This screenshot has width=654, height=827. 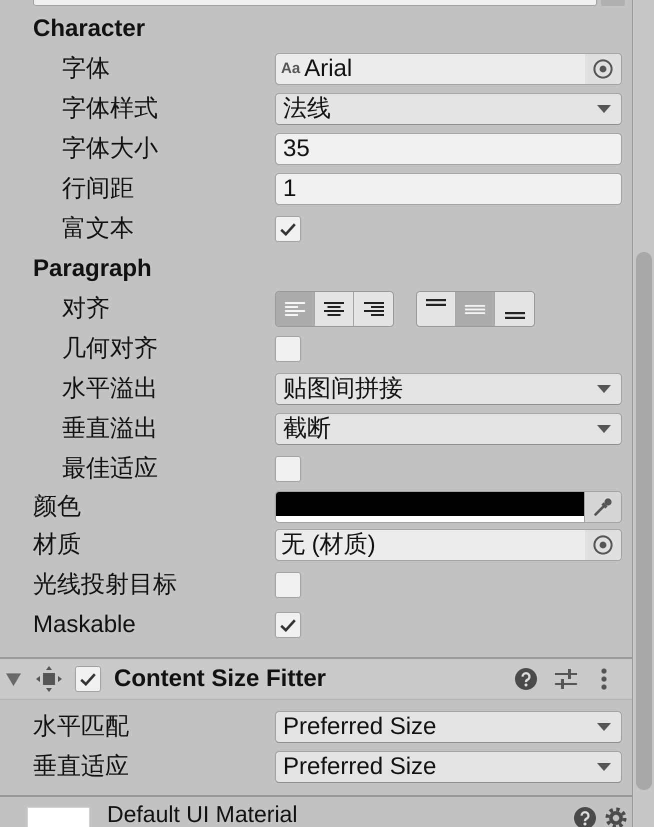 I want to click on text-area-field, so click(x=315, y=3).